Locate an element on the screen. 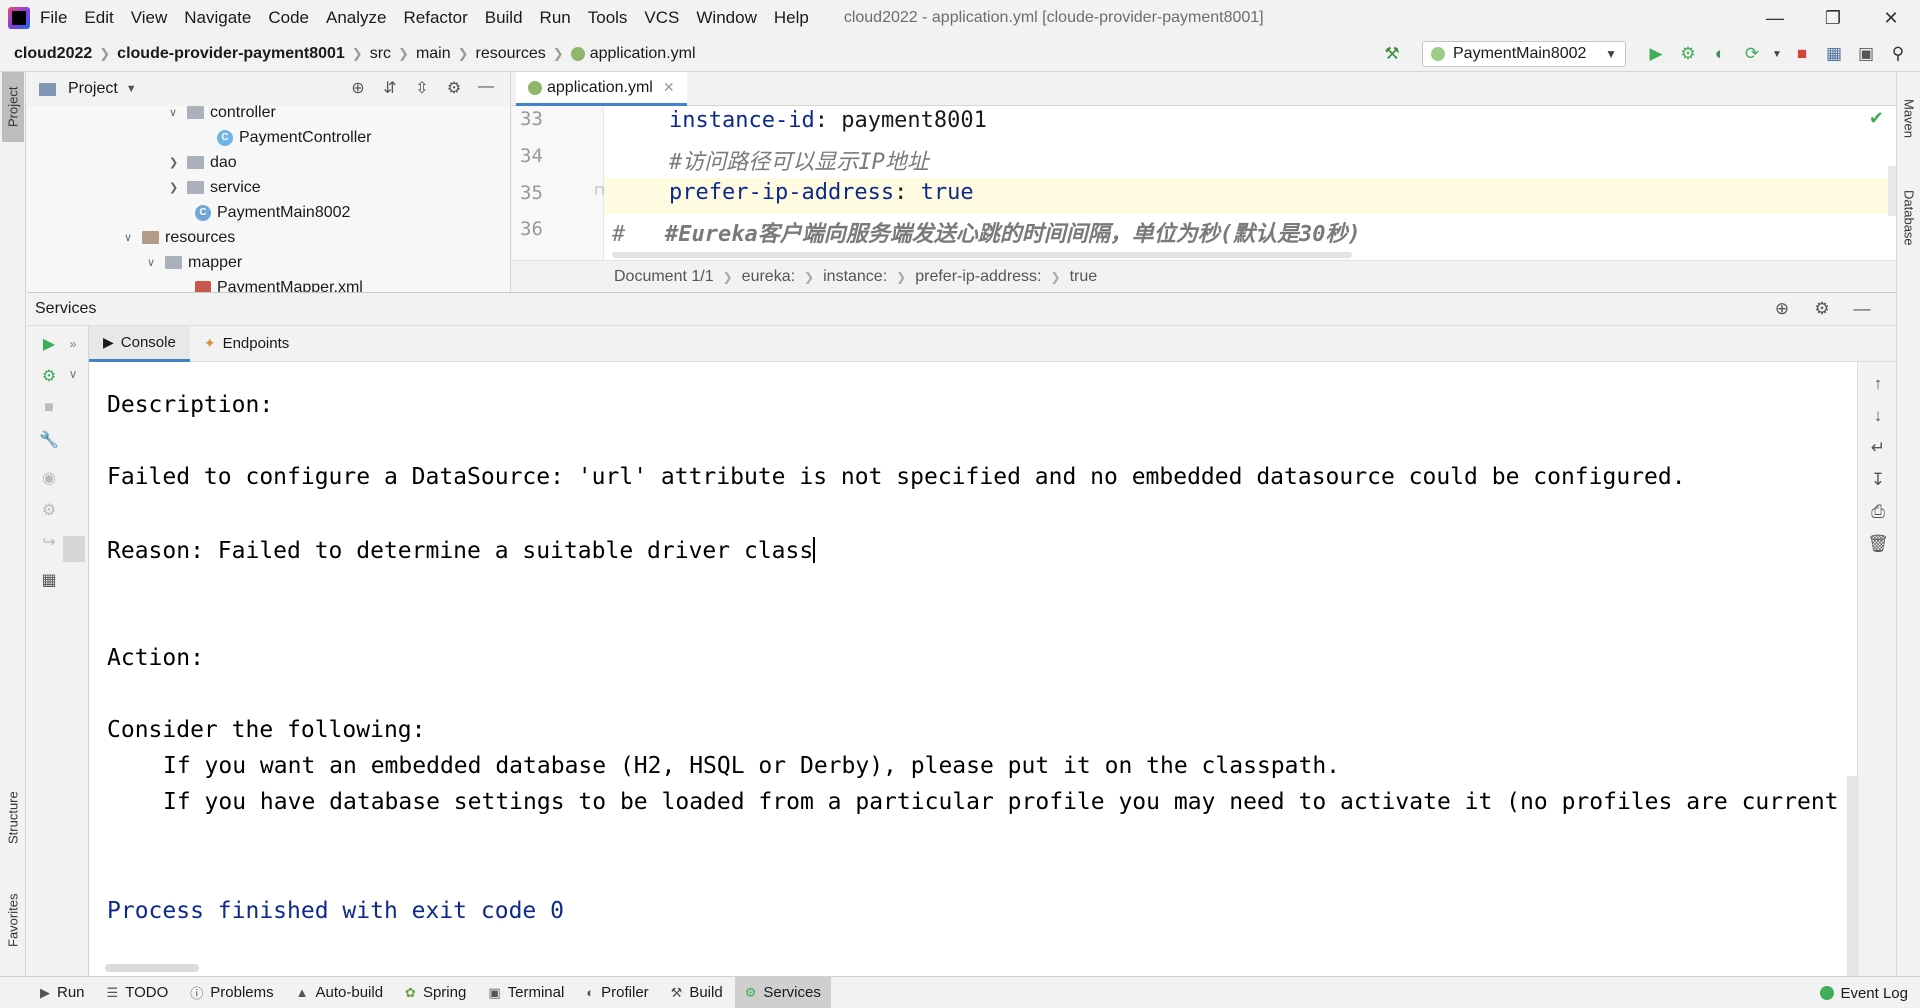  event-log-button: Event Log is located at coordinates (1864, 992).